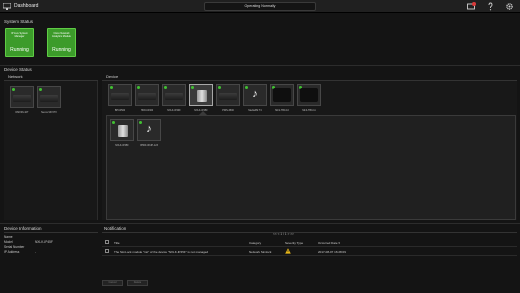 This screenshot has height=293, width=520. What do you see at coordinates (260, 252) in the screenshot?
I see `notification-category: Network Simlock` at bounding box center [260, 252].